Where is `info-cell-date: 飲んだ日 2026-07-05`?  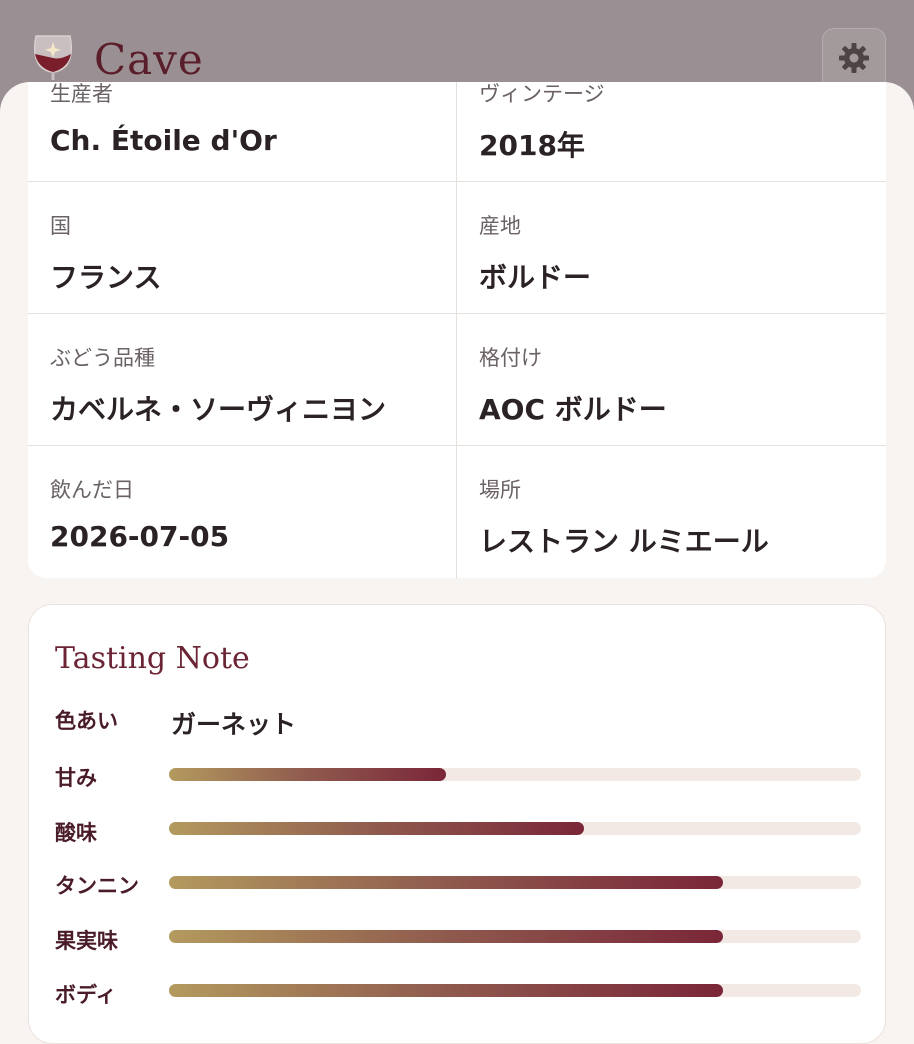 info-cell-date: 飲んだ日 2026-07-05 is located at coordinates (242, 512).